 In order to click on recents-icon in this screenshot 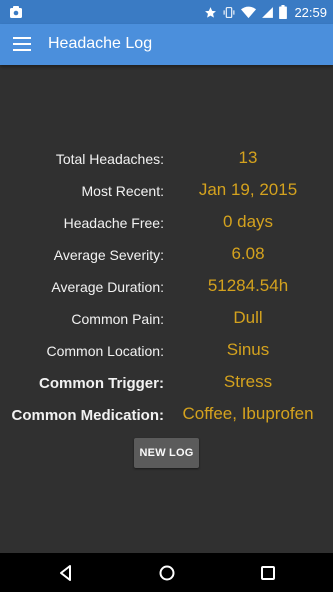, I will do `click(268, 573)`.